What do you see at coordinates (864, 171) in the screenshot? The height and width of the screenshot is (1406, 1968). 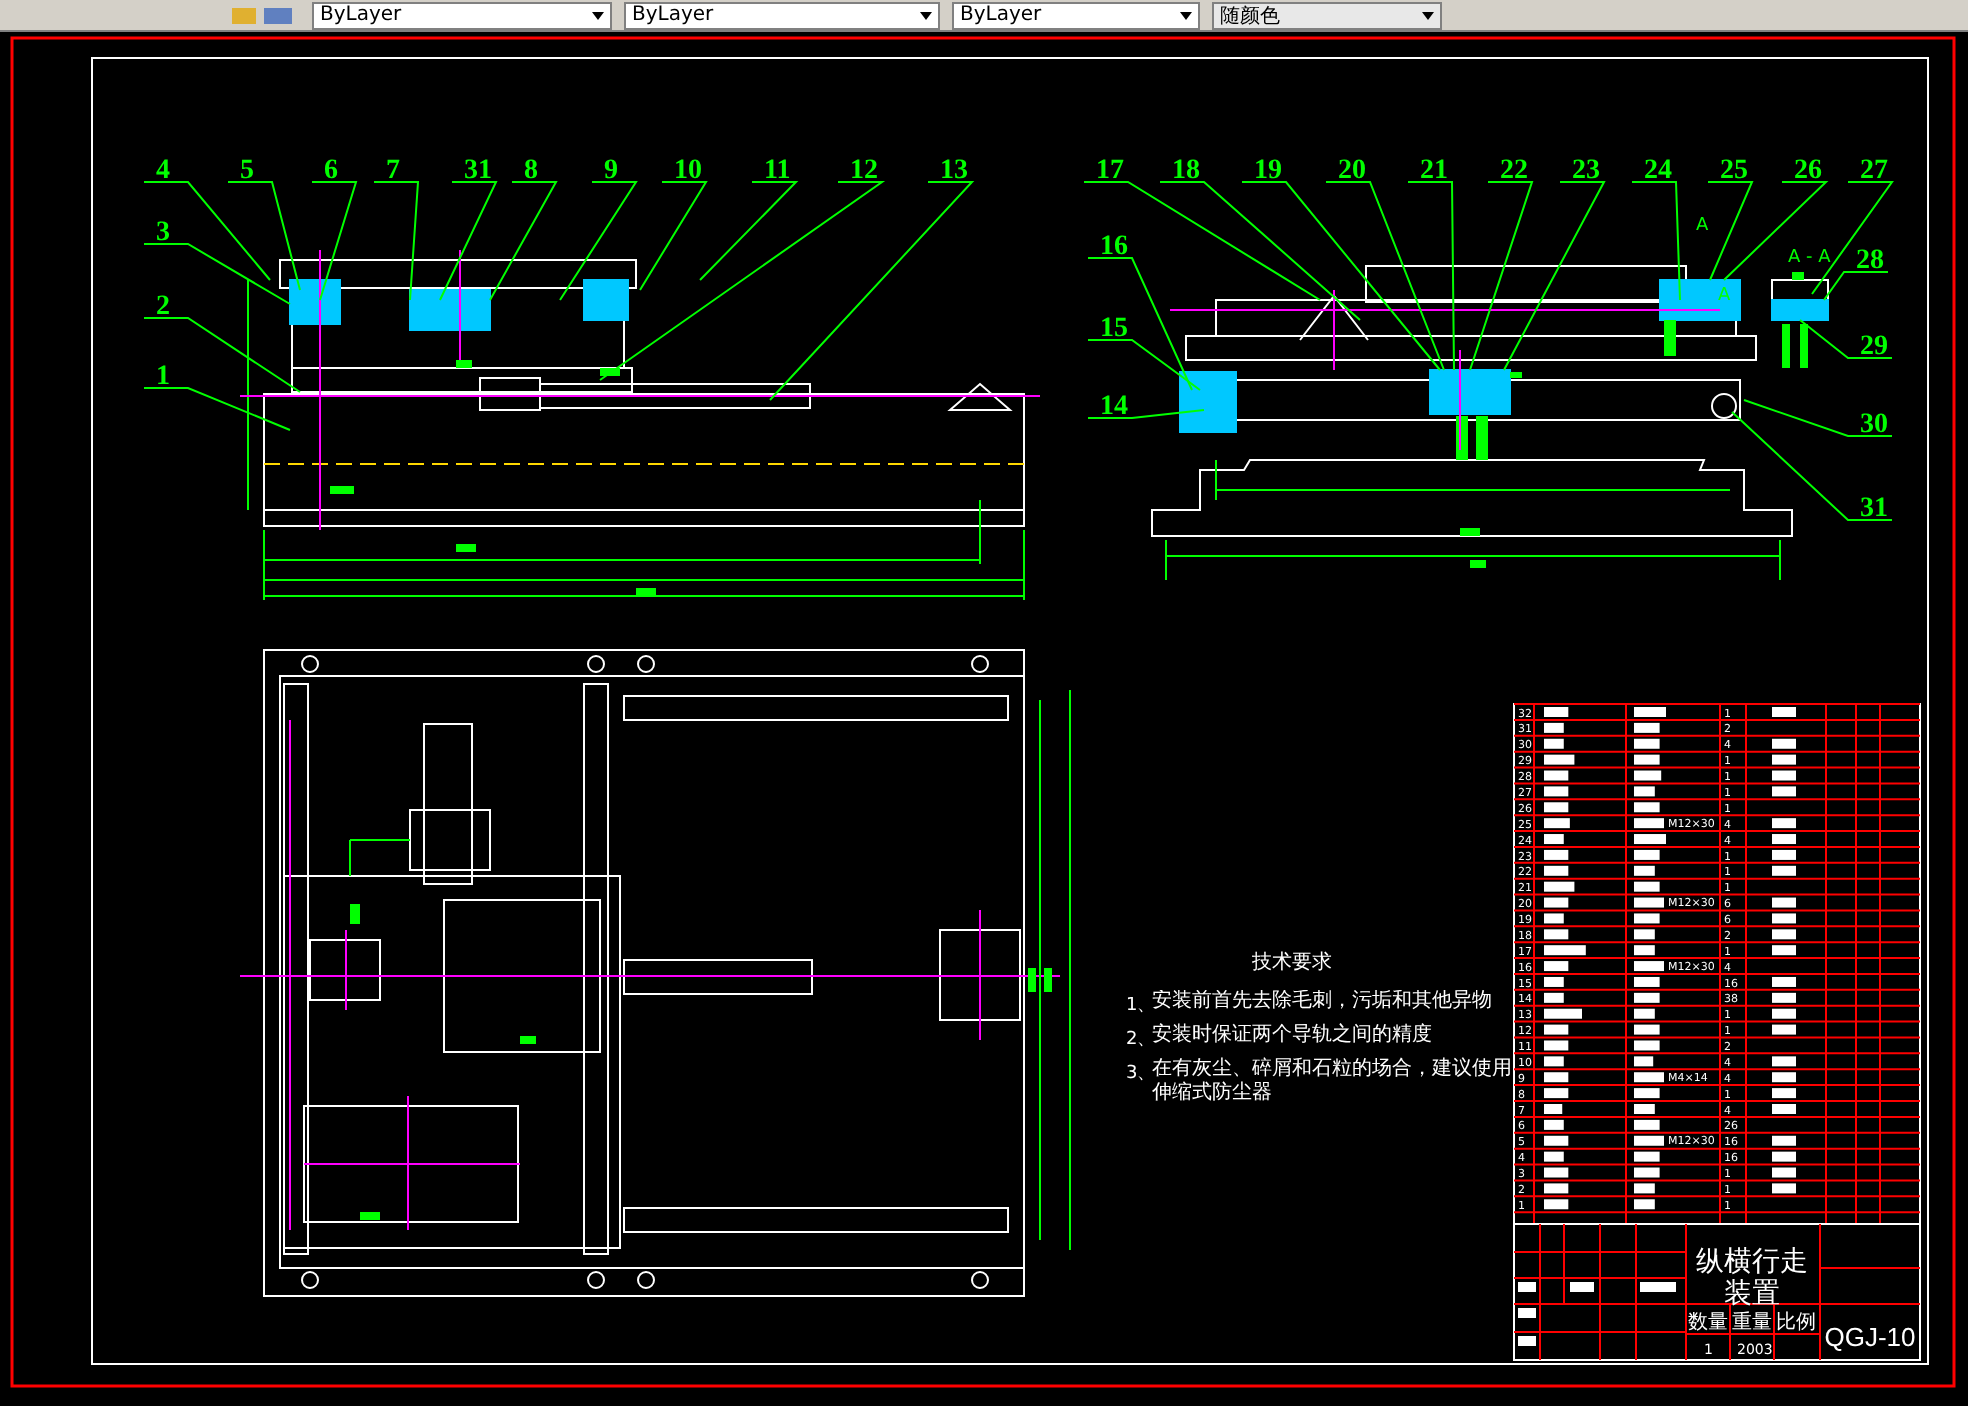 I see `callout-number: 12` at bounding box center [864, 171].